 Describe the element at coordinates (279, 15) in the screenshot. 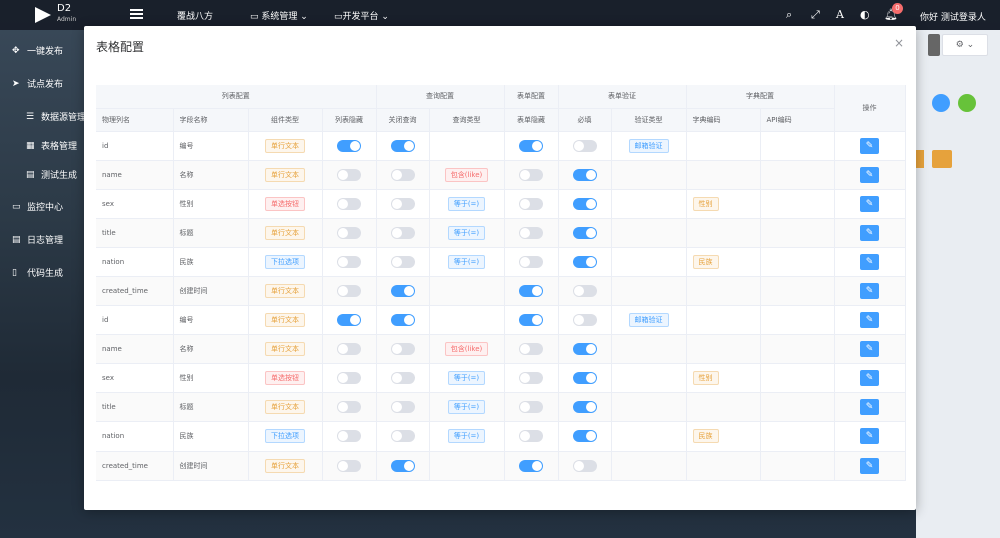

I see `topnav-item-2: ▭ 系统管理 ⌄` at that location.